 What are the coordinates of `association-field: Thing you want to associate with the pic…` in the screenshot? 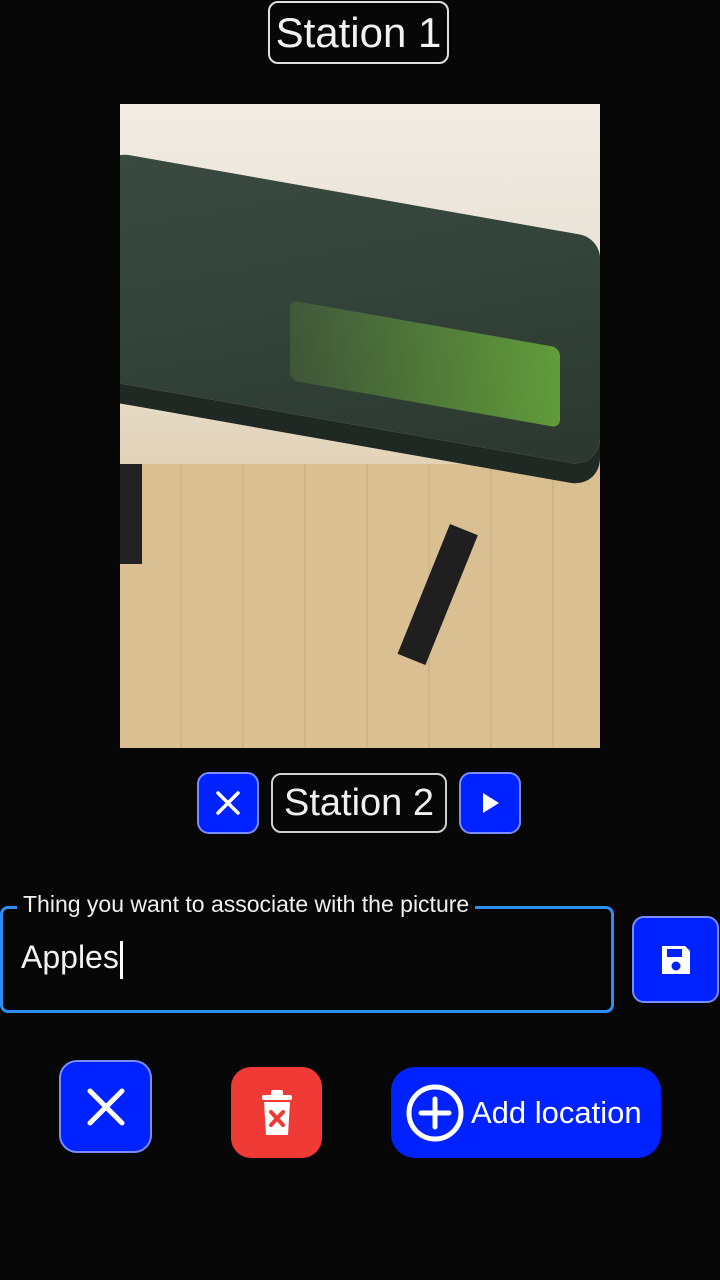 It's located at (307, 952).